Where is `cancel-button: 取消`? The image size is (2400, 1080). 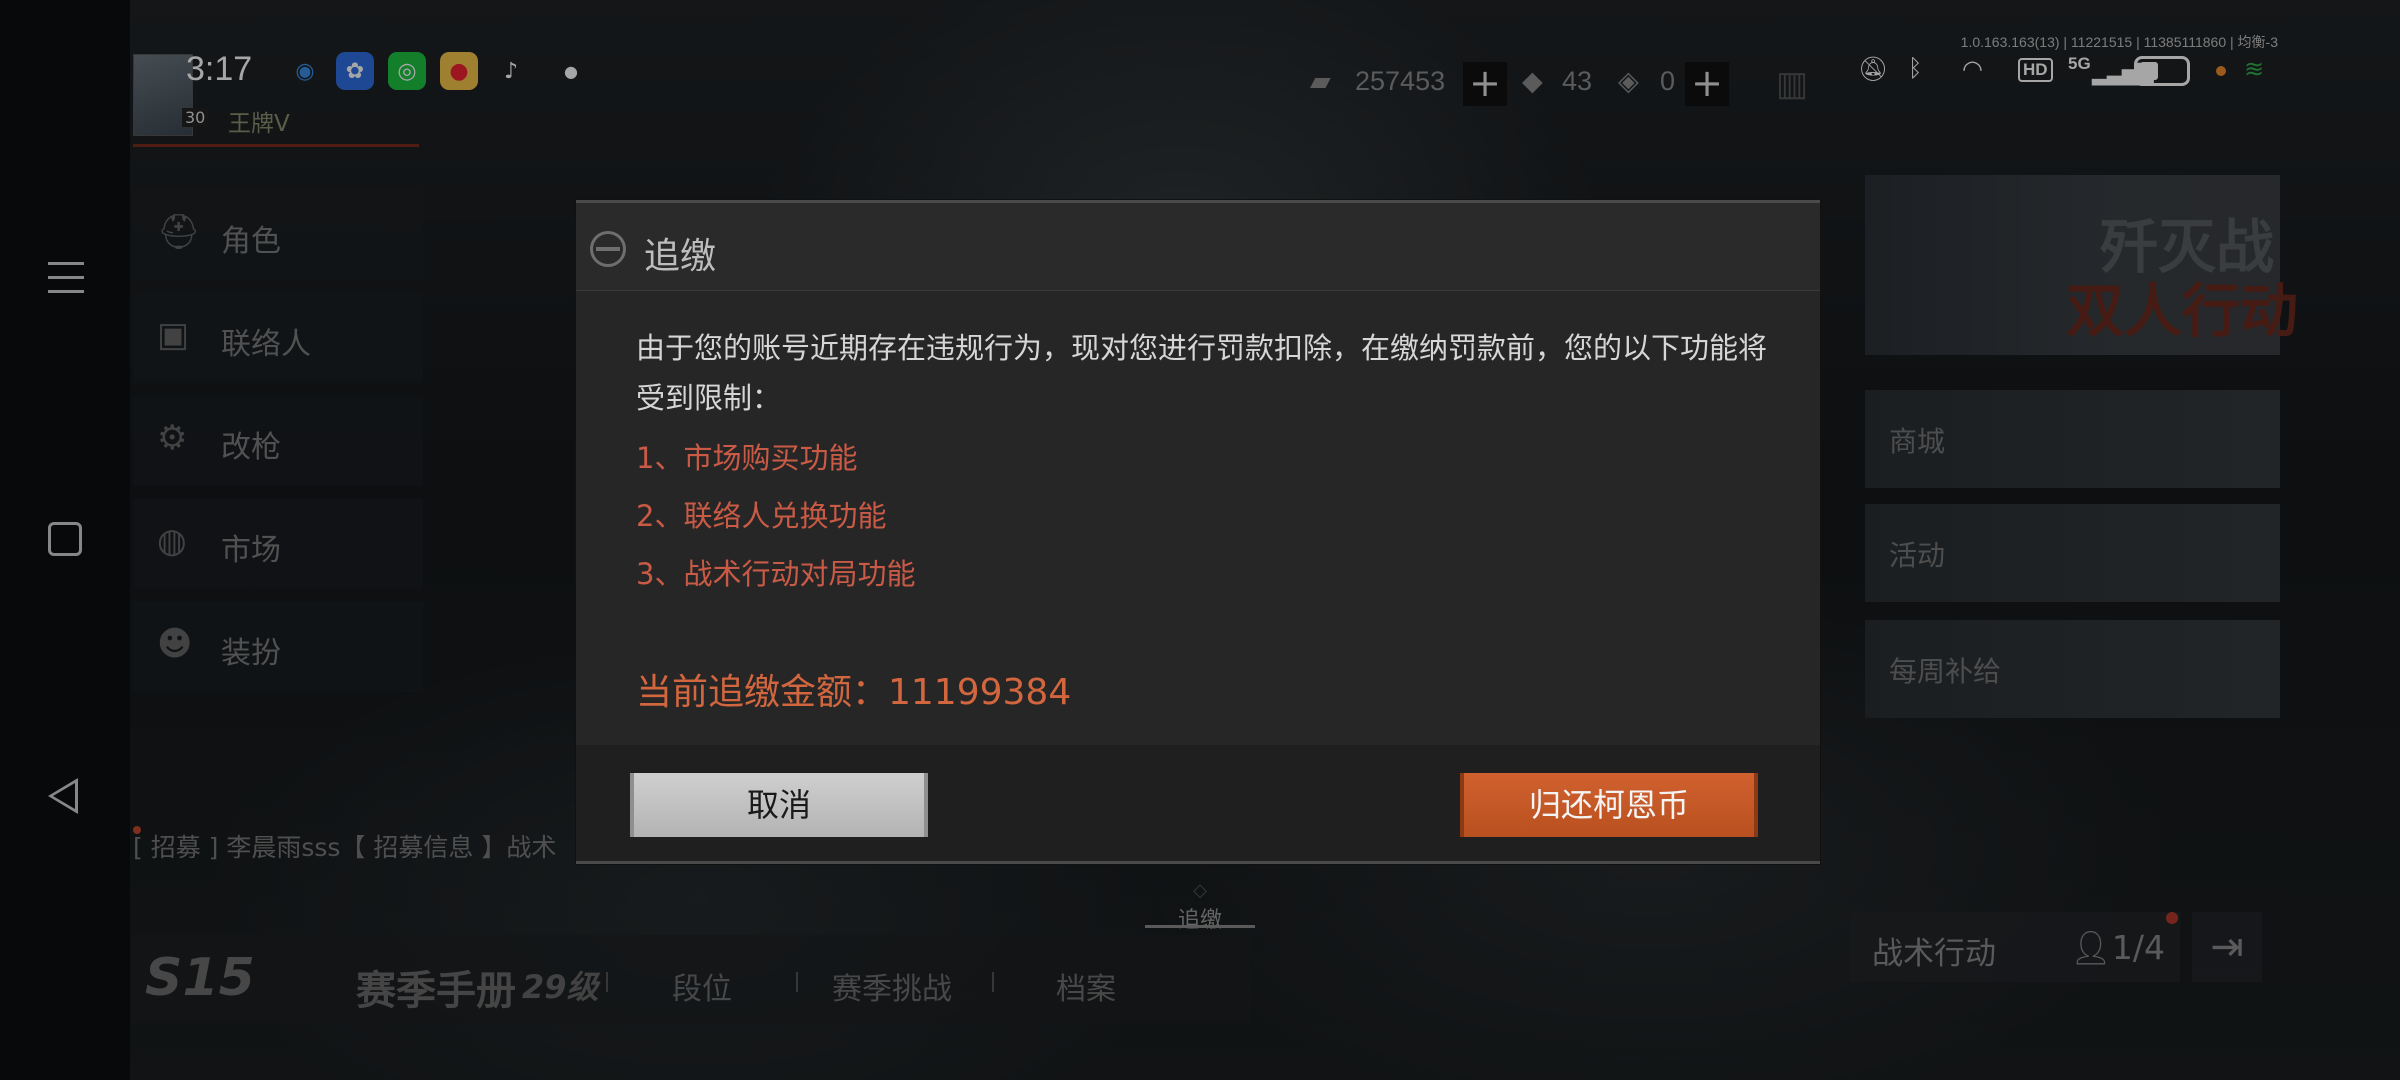
cancel-button: 取消 is located at coordinates (779, 805).